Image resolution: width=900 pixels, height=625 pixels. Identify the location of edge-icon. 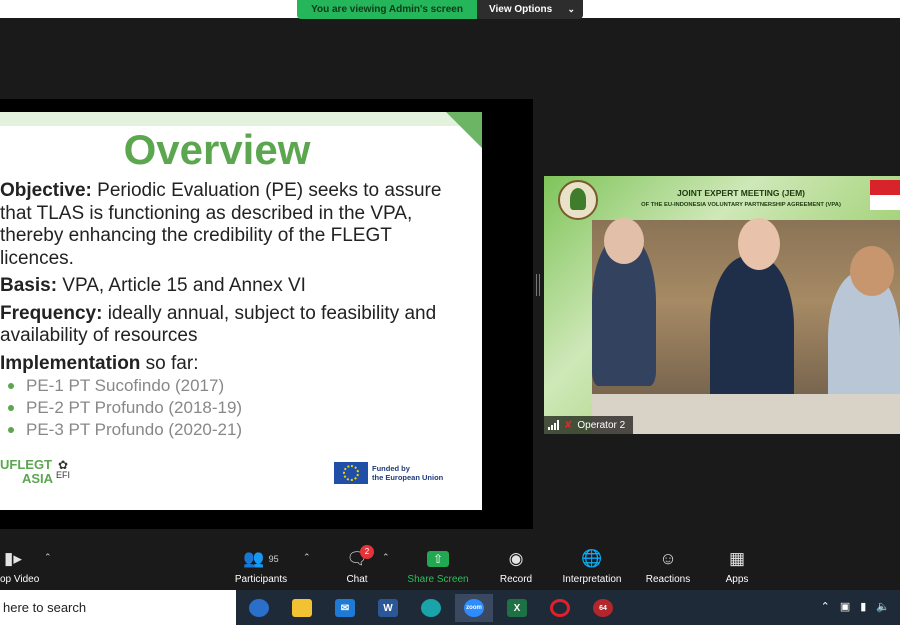
(431, 608).